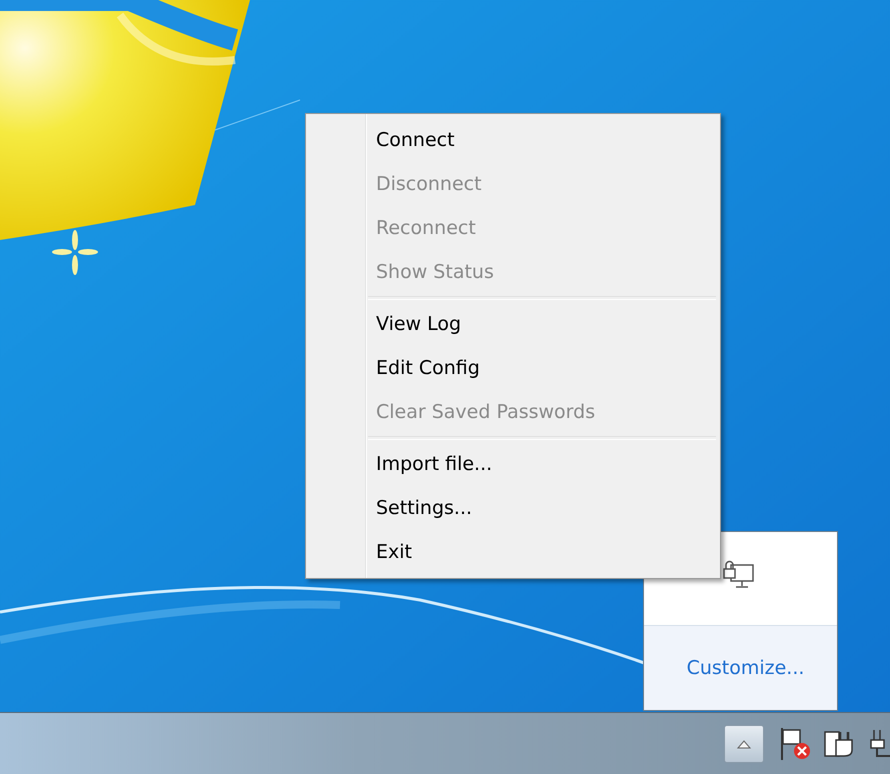 Image resolution: width=890 pixels, height=774 pixels. I want to click on menu-item: Connect, so click(513, 140).